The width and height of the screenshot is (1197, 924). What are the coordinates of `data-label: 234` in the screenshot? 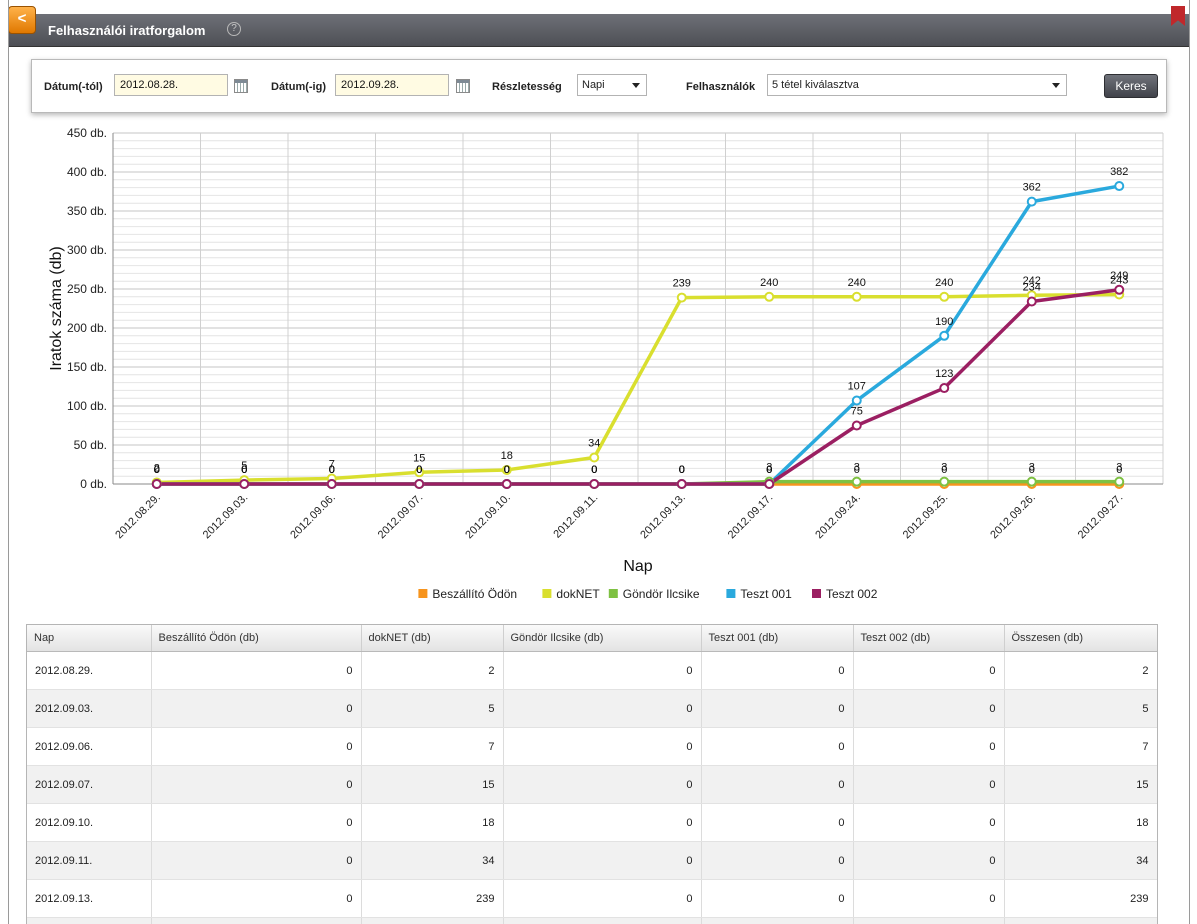 It's located at (1032, 287).